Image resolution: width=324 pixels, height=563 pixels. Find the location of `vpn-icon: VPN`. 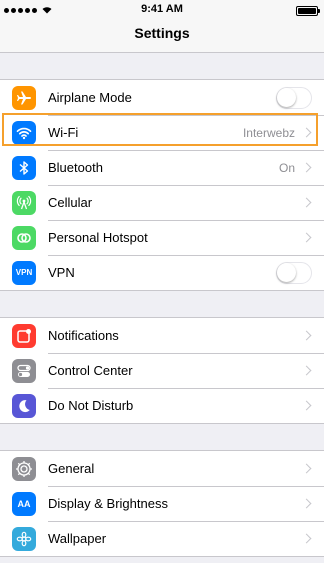

vpn-icon: VPN is located at coordinates (24, 272).